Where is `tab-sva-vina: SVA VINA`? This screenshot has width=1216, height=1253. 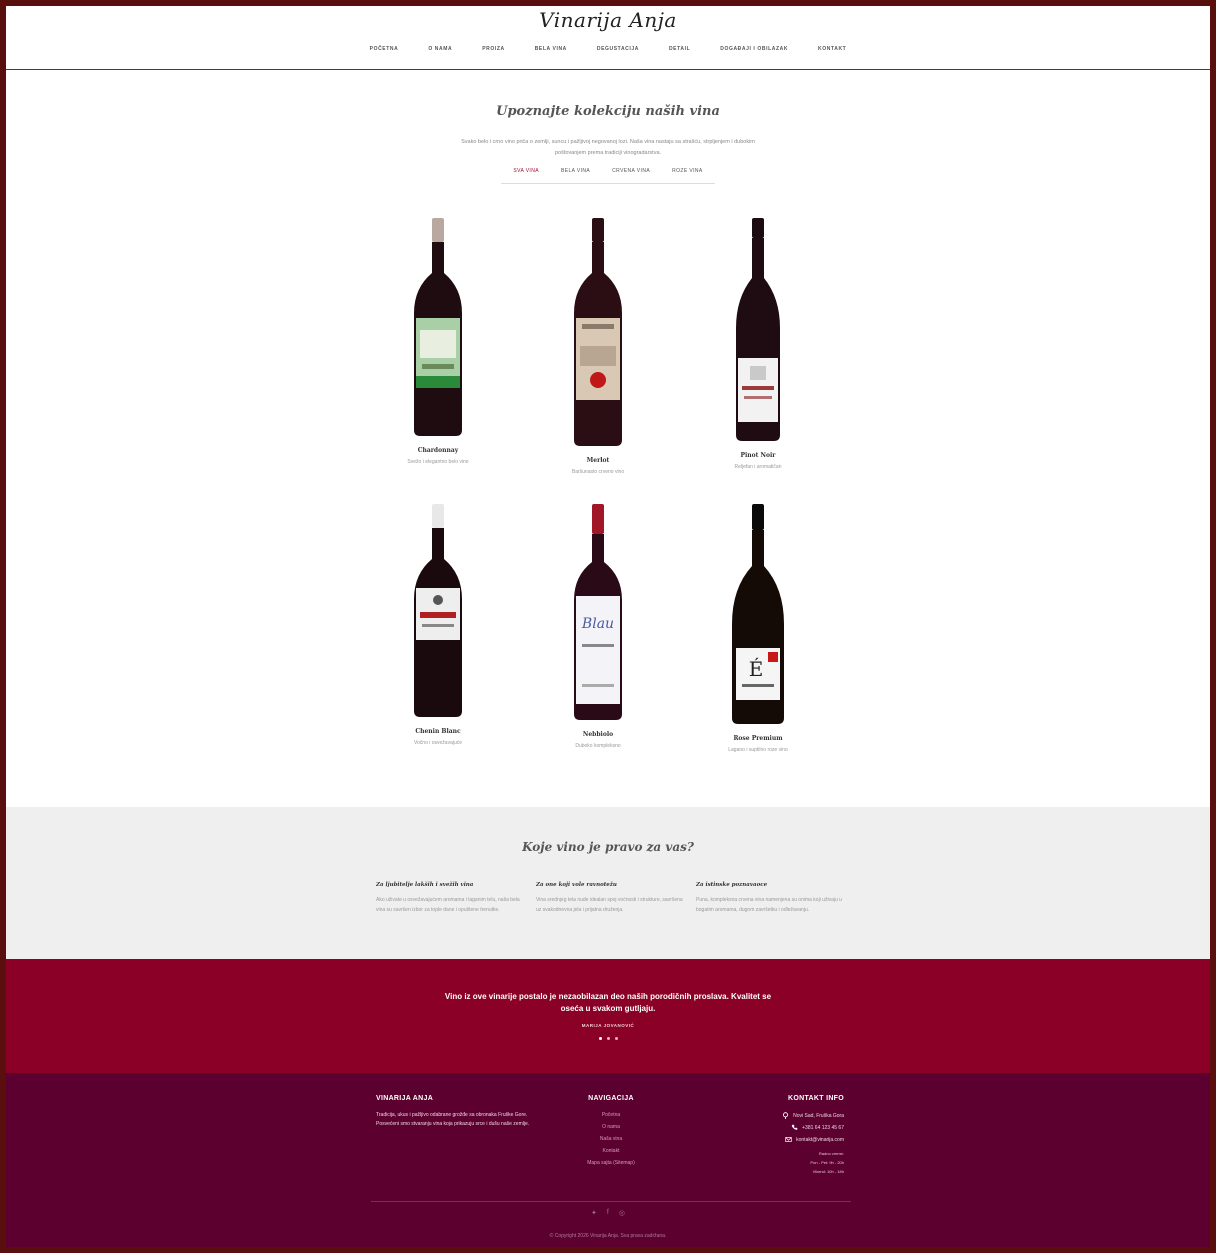 tab-sva-vina: SVA VINA is located at coordinates (526, 171).